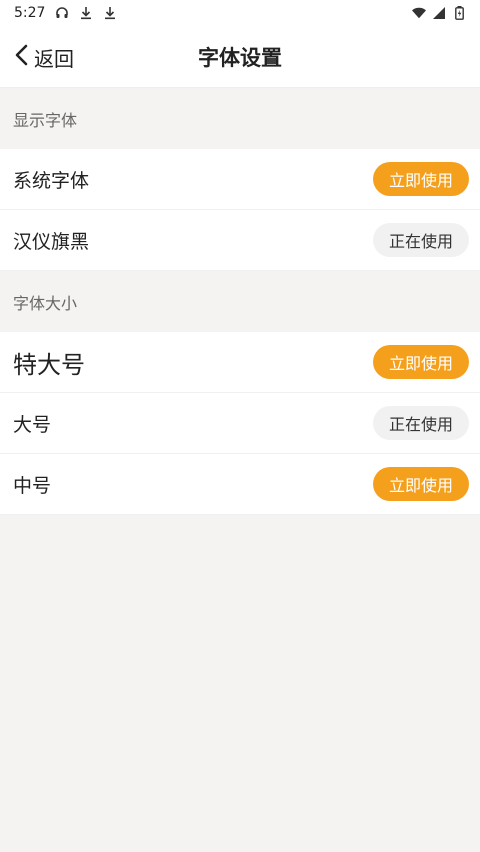  Describe the element at coordinates (51, 241) in the screenshot. I see `row-label: 汉仪旗黑` at that location.